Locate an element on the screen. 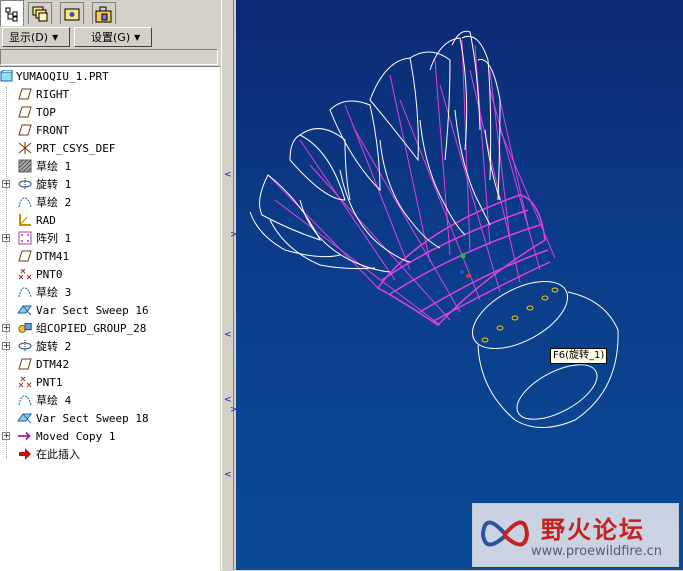 The width and height of the screenshot is (683, 571). tab-model-tree is located at coordinates (12, 13).